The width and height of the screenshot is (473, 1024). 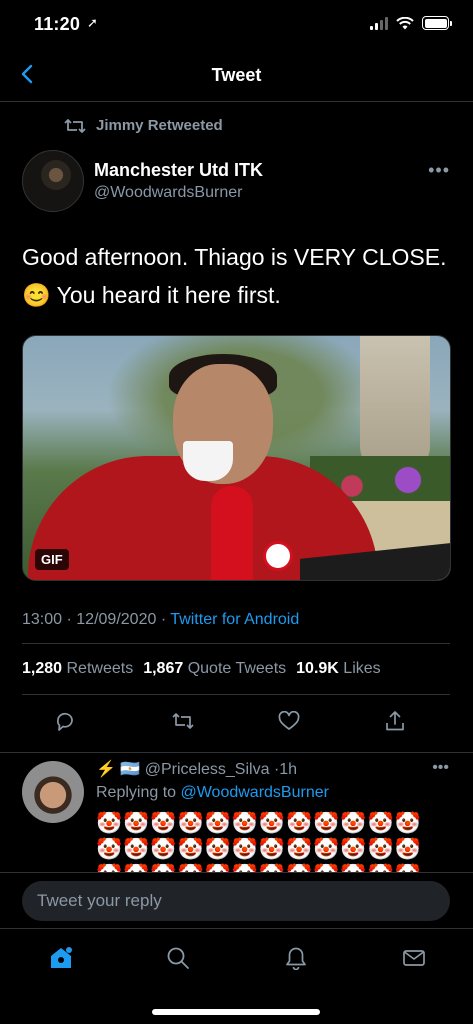 I want to click on retweeted-by: Jimmy Retweeted, so click(x=143, y=125).